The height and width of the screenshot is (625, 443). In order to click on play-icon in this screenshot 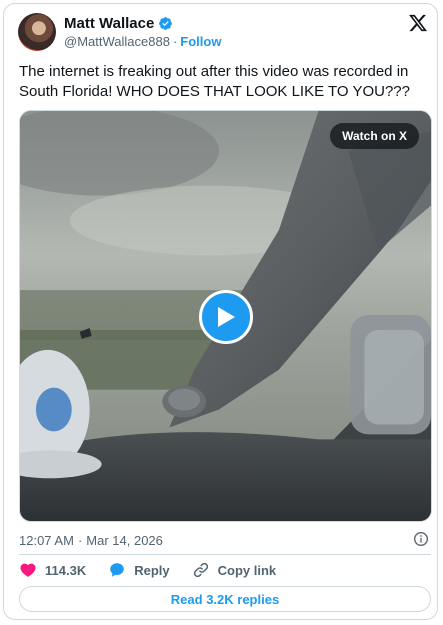, I will do `click(226, 317)`.